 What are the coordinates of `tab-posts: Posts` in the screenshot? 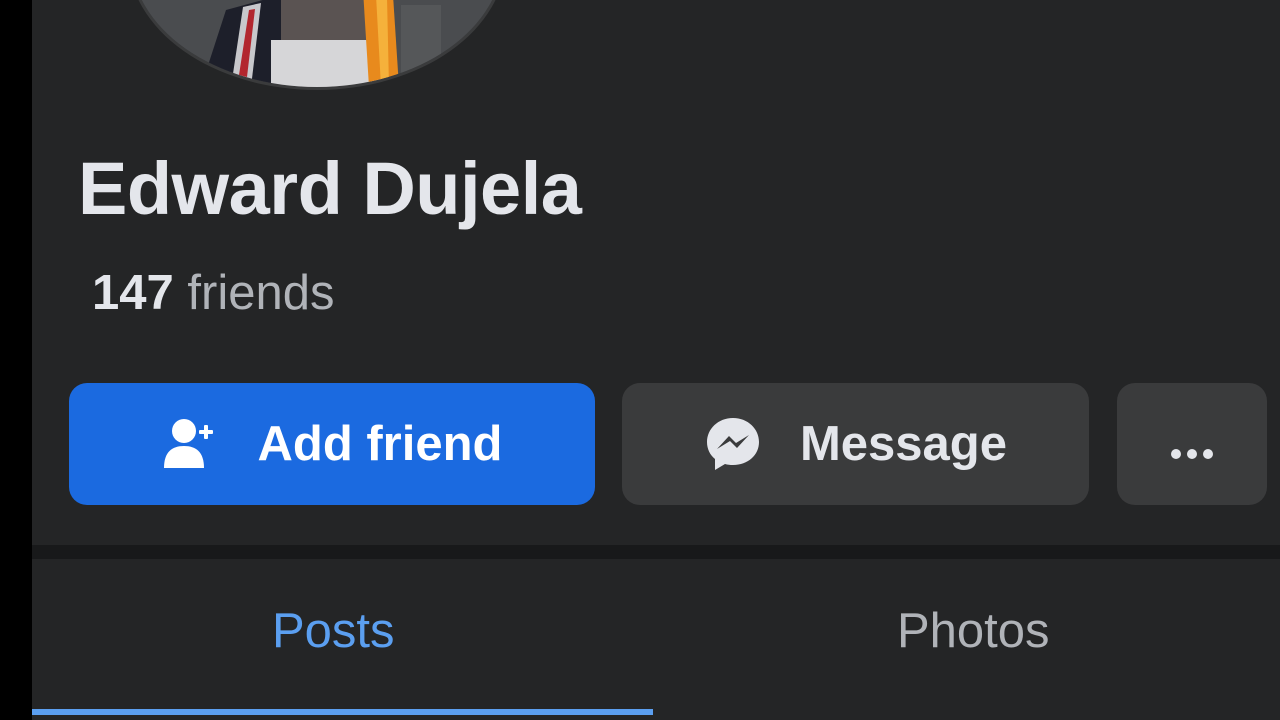 It's located at (333, 631).